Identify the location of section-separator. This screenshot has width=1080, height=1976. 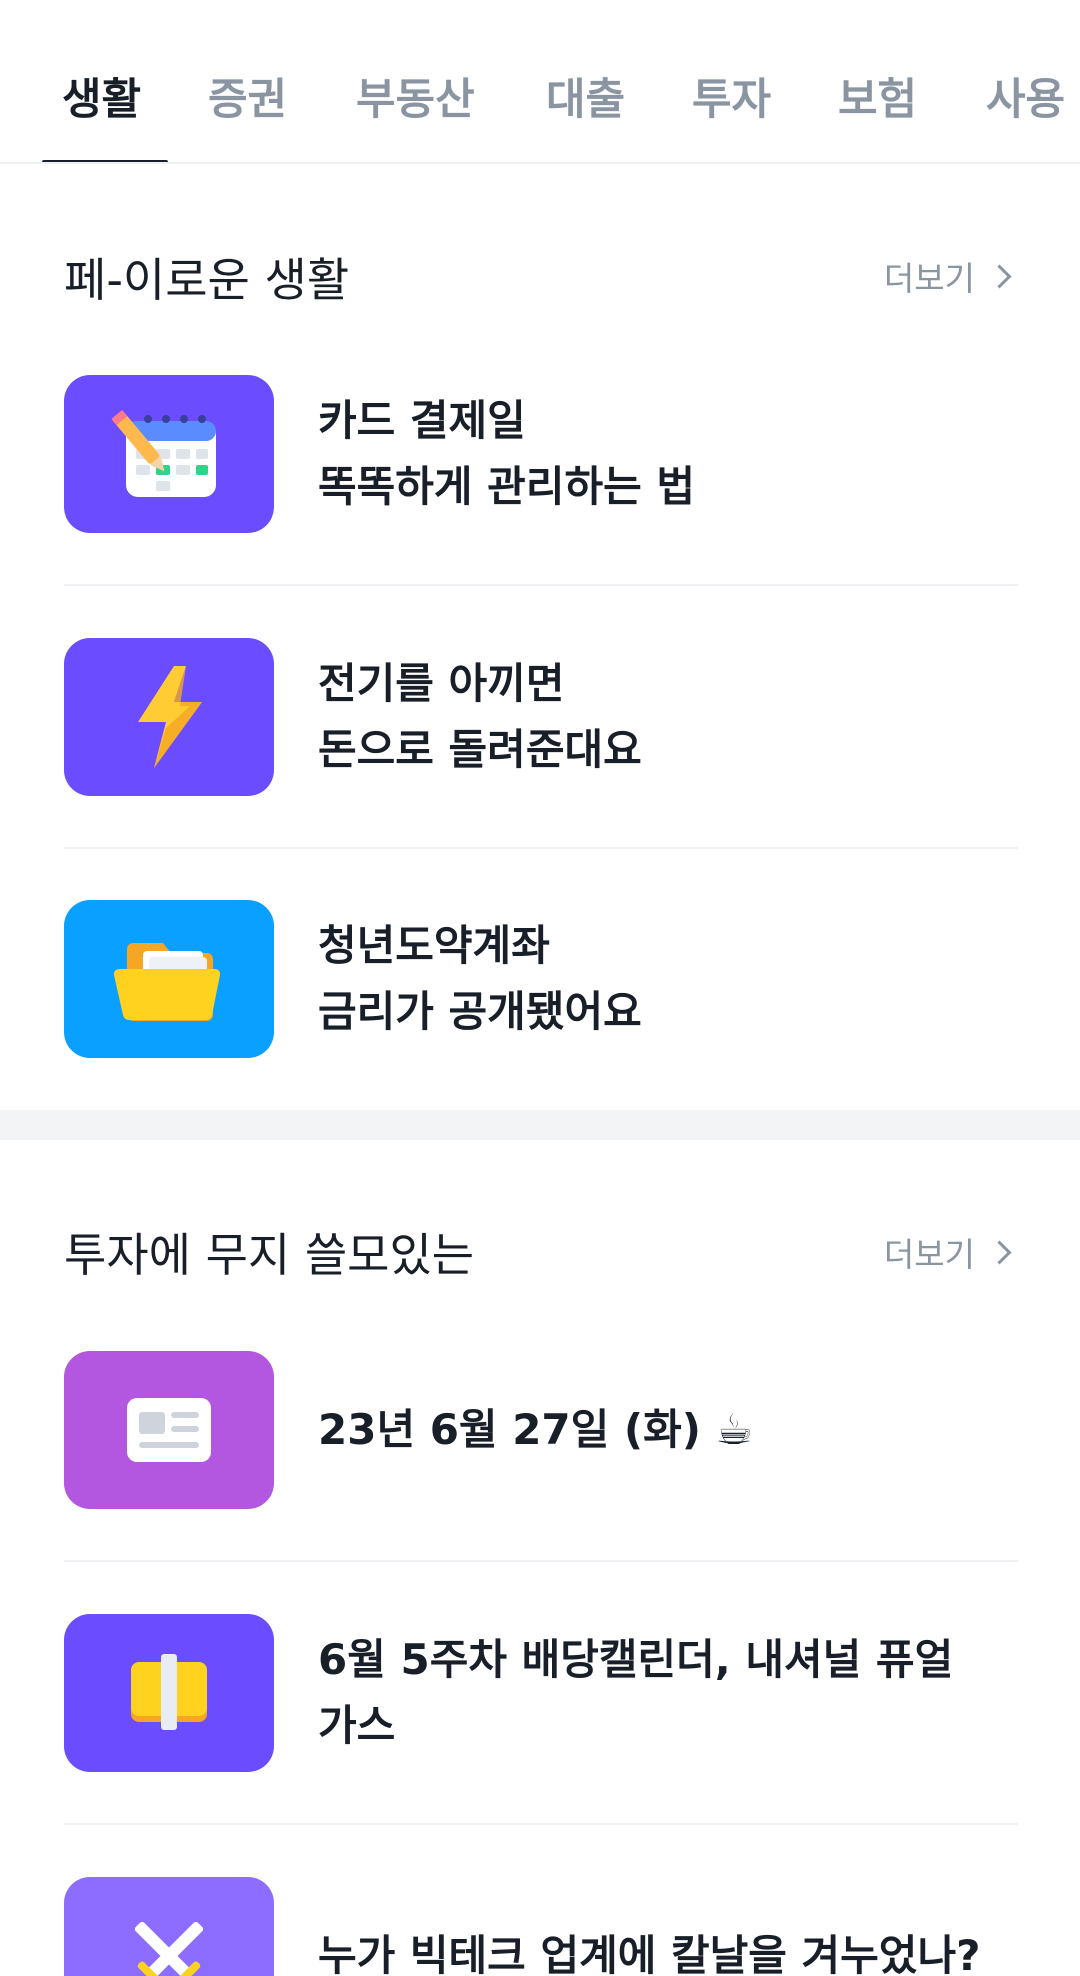
(540, 1125).